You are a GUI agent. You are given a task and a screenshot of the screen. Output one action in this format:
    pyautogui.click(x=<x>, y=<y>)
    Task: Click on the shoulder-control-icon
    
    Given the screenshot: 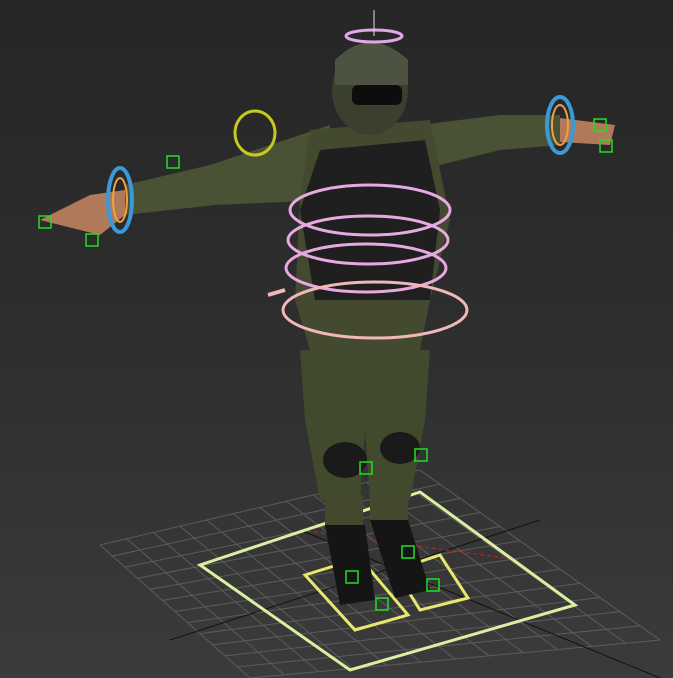 What is the action you would take?
    pyautogui.click(x=255, y=133)
    